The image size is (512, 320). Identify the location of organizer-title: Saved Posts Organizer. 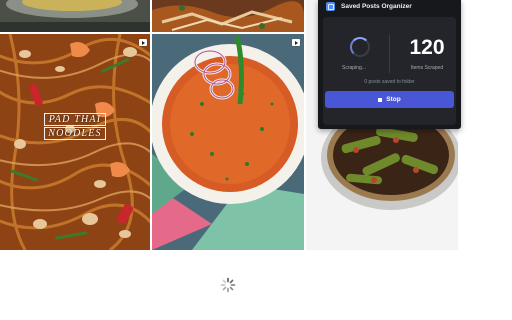
(376, 6).